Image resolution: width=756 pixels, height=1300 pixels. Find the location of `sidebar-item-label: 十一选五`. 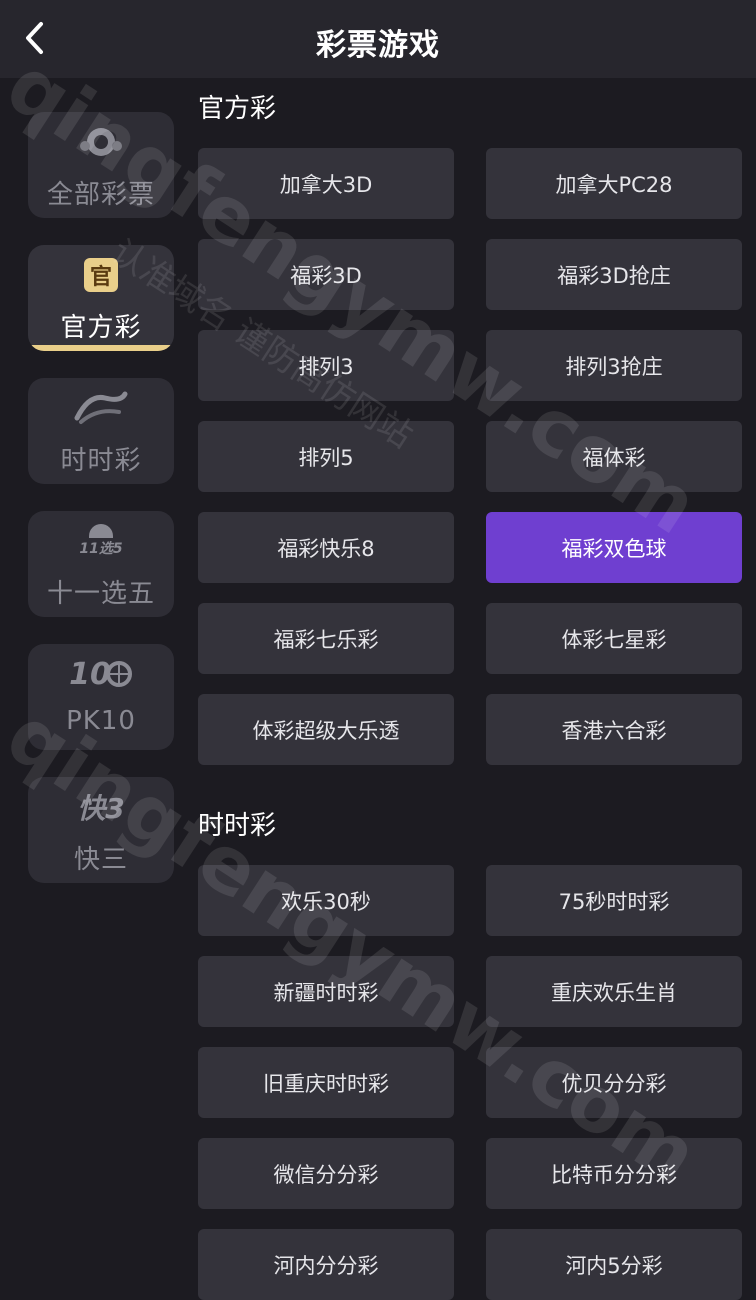

sidebar-item-label: 十一选五 is located at coordinates (100, 594).